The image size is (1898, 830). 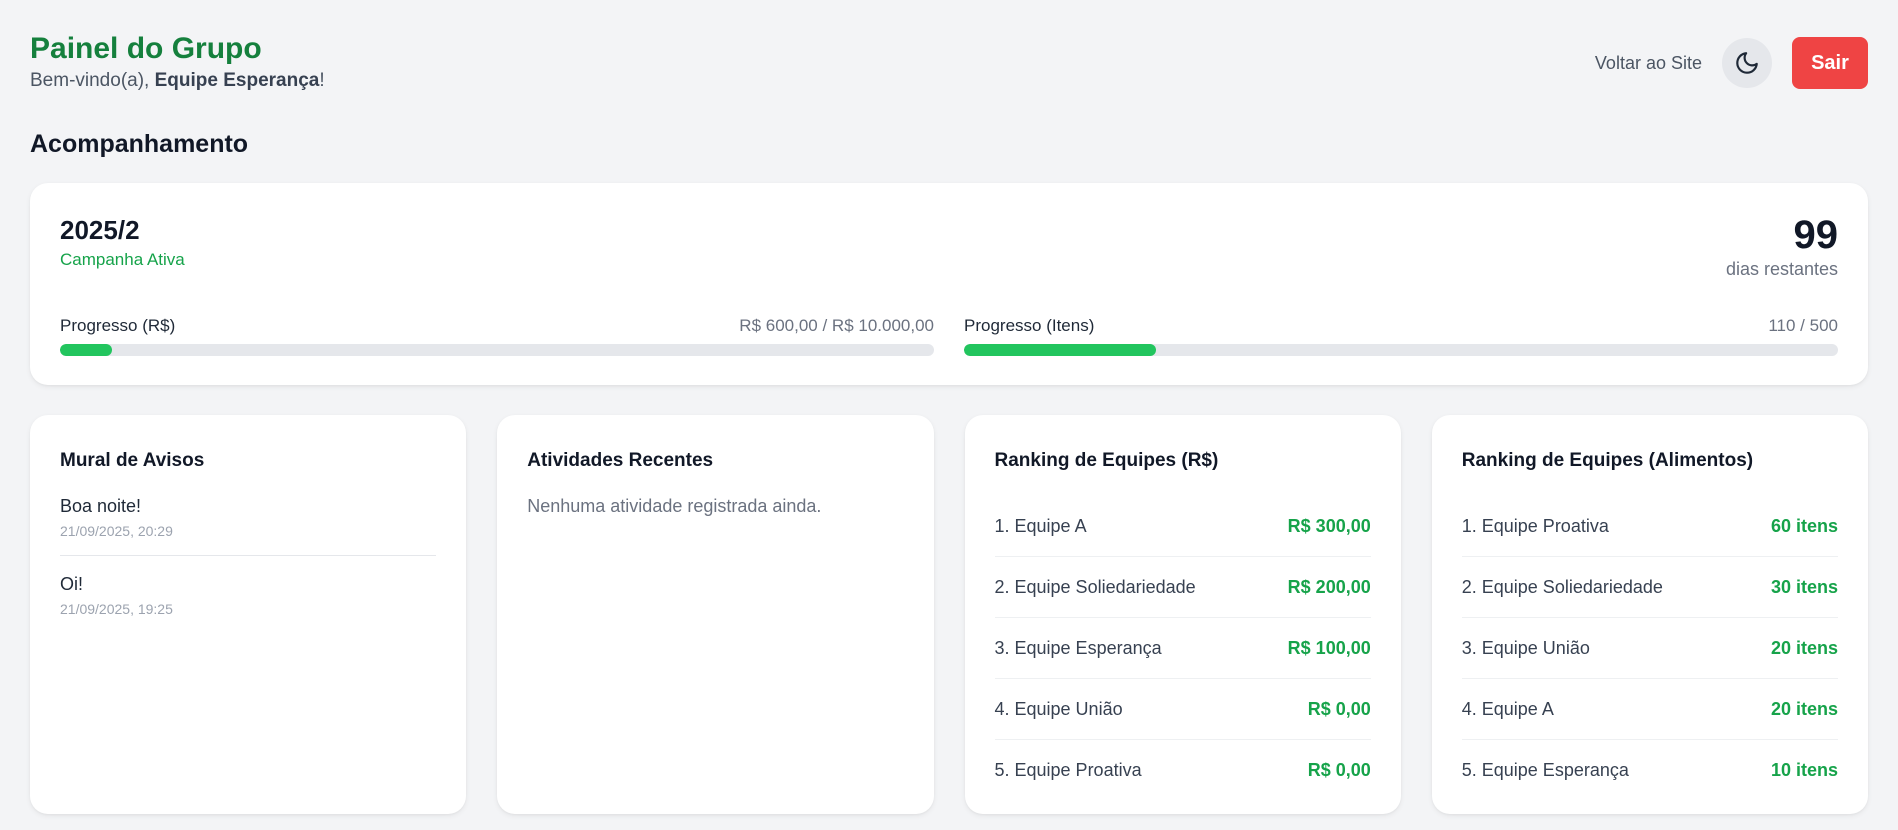 I want to click on ranking-row: 3. Equipe União 20 itens, so click(x=1649, y=648).